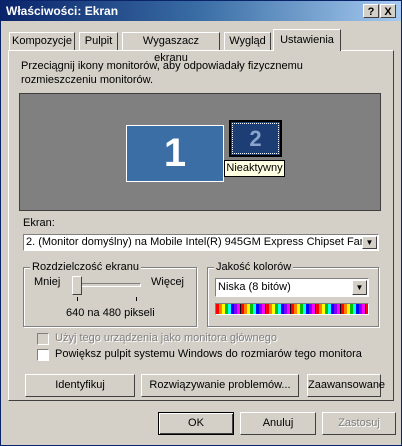  I want to click on title-bar: Właściwości: Ekran ? X, so click(201, 11).